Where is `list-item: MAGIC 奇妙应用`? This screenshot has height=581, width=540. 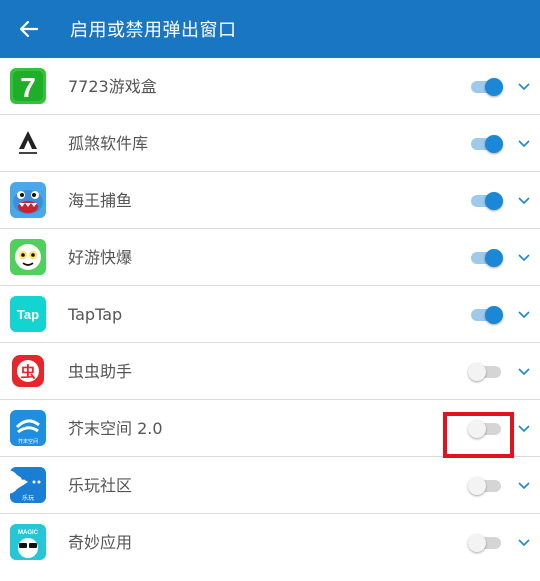 list-item: MAGIC 奇妙应用 is located at coordinates (270, 542).